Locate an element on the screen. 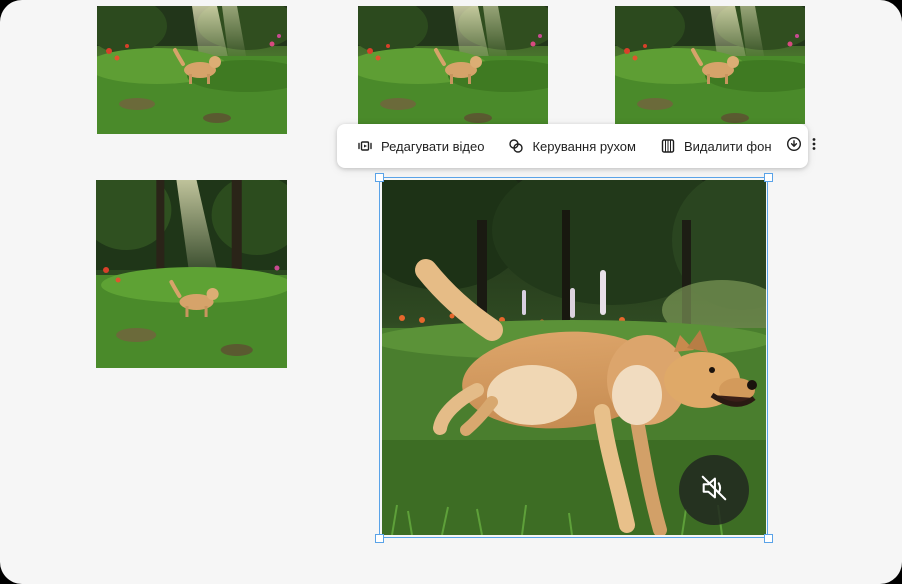 This screenshot has height=584, width=902. motion-control-button: Керування рухом is located at coordinates (572, 146).